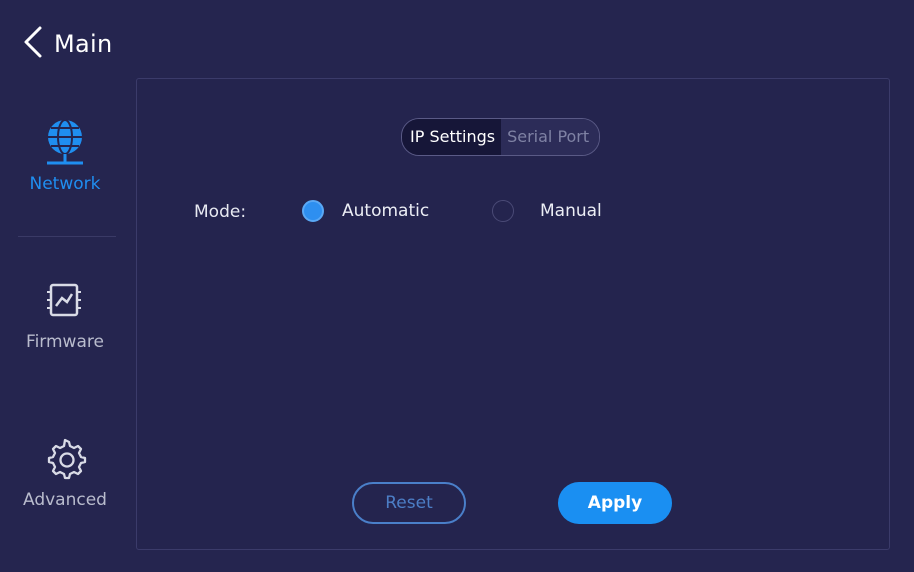 The height and width of the screenshot is (572, 914). I want to click on globe-network-icon, so click(65, 142).